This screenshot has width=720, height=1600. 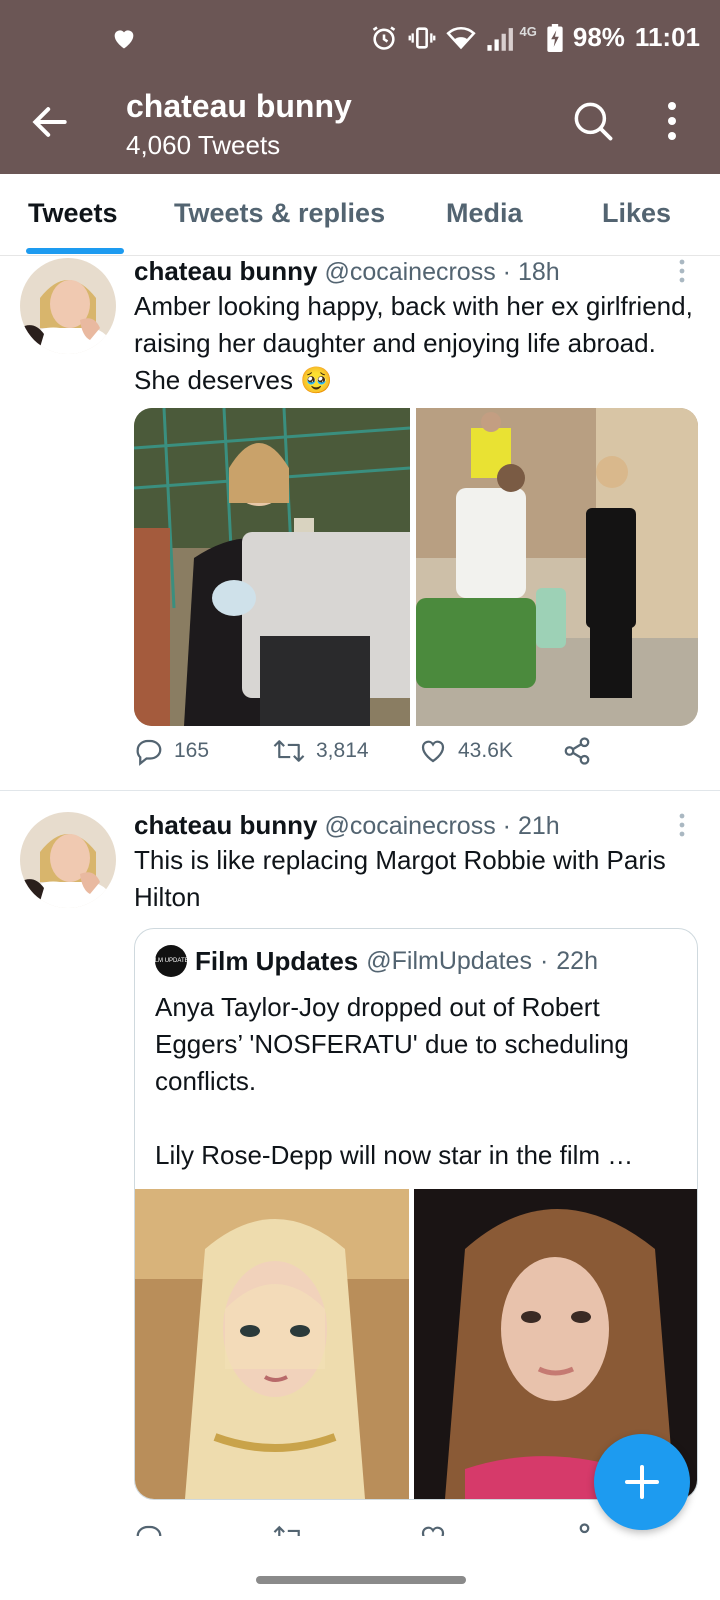 I want to click on like-count: 43.6K, so click(x=485, y=750).